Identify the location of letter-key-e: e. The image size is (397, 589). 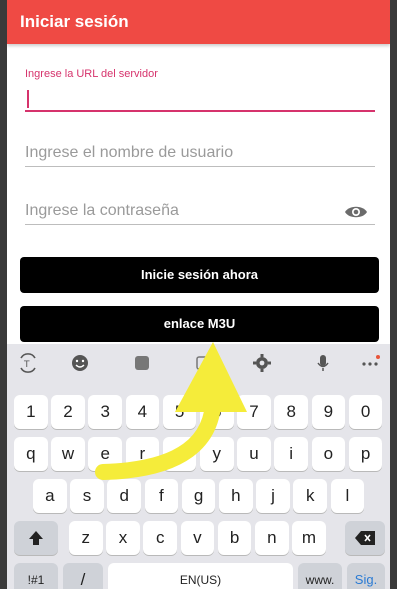
(105, 454).